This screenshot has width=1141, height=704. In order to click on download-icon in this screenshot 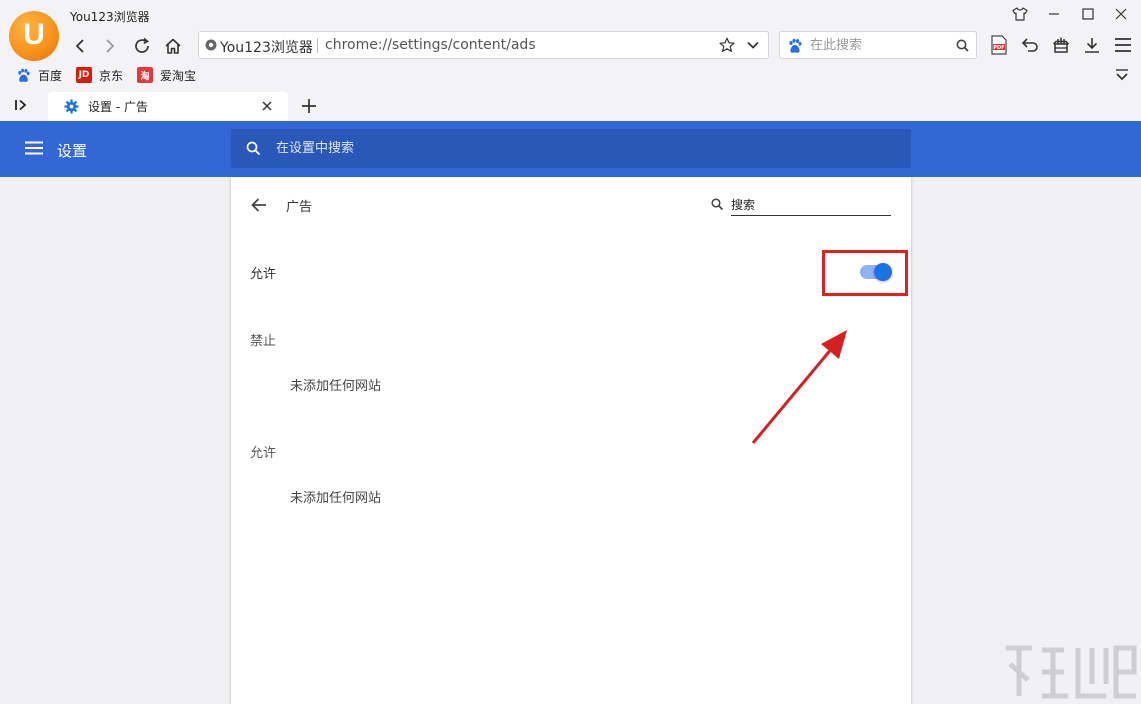, I will do `click(1092, 45)`.